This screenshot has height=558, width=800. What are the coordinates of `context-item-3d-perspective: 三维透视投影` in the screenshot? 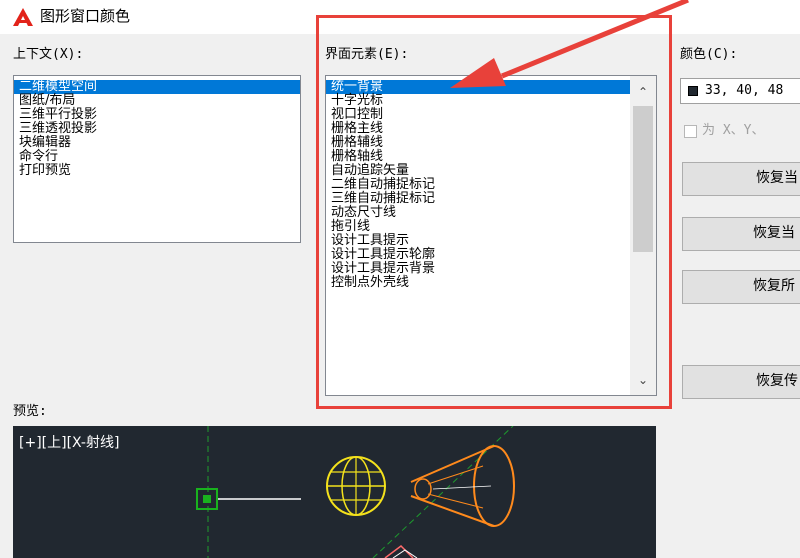 It's located at (157, 129).